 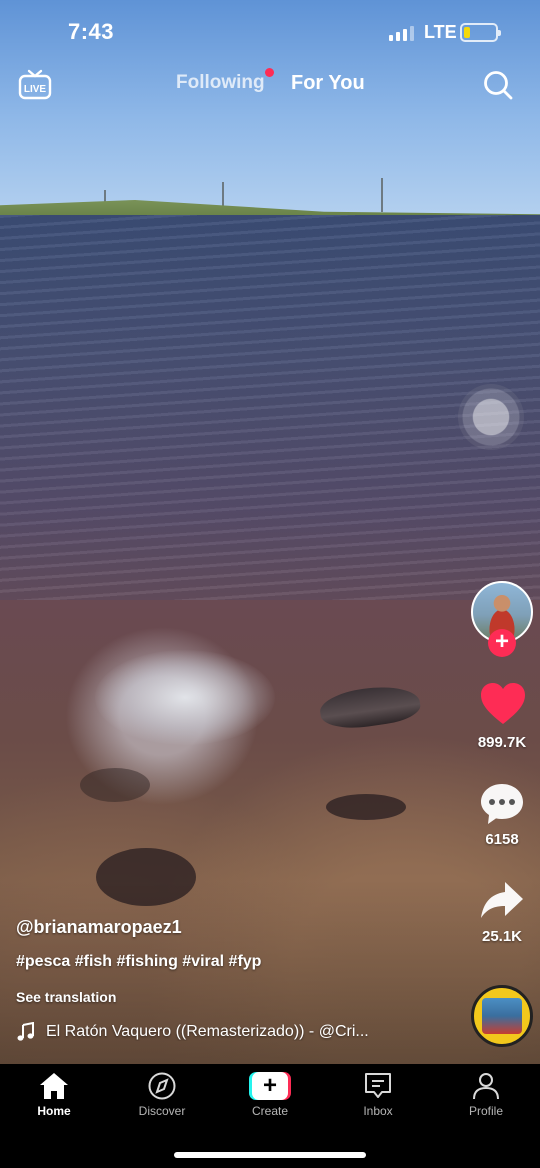 I want to click on live-label: LIVE, so click(x=35, y=89).